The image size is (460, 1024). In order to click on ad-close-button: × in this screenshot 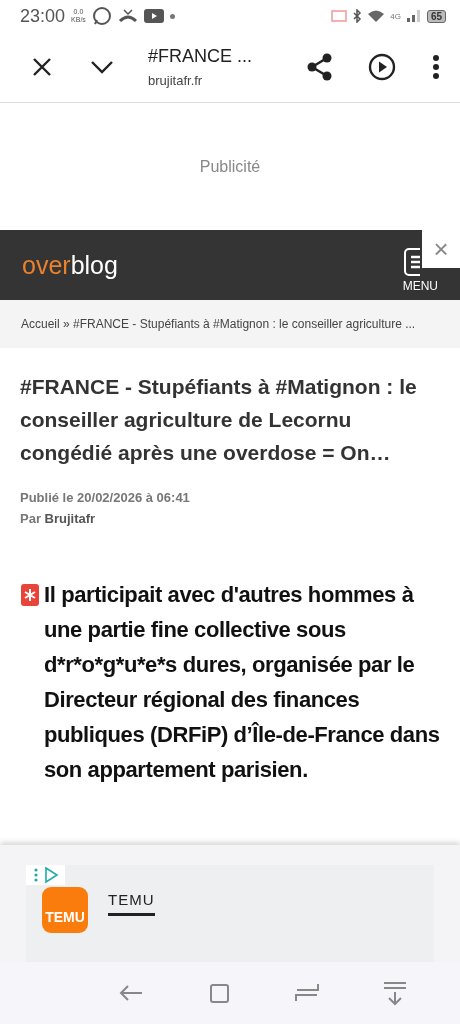, I will do `click(441, 249)`.